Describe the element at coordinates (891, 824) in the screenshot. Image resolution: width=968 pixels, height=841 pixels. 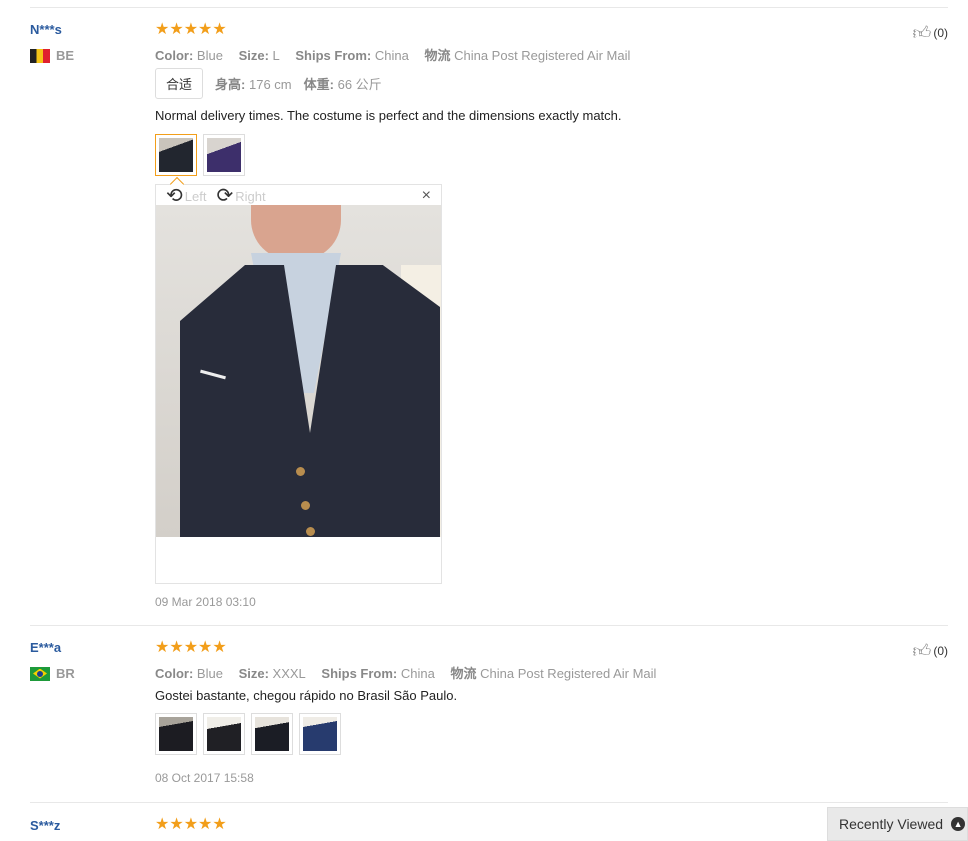
I see `recently-viewed-label: Recently Viewed` at that location.